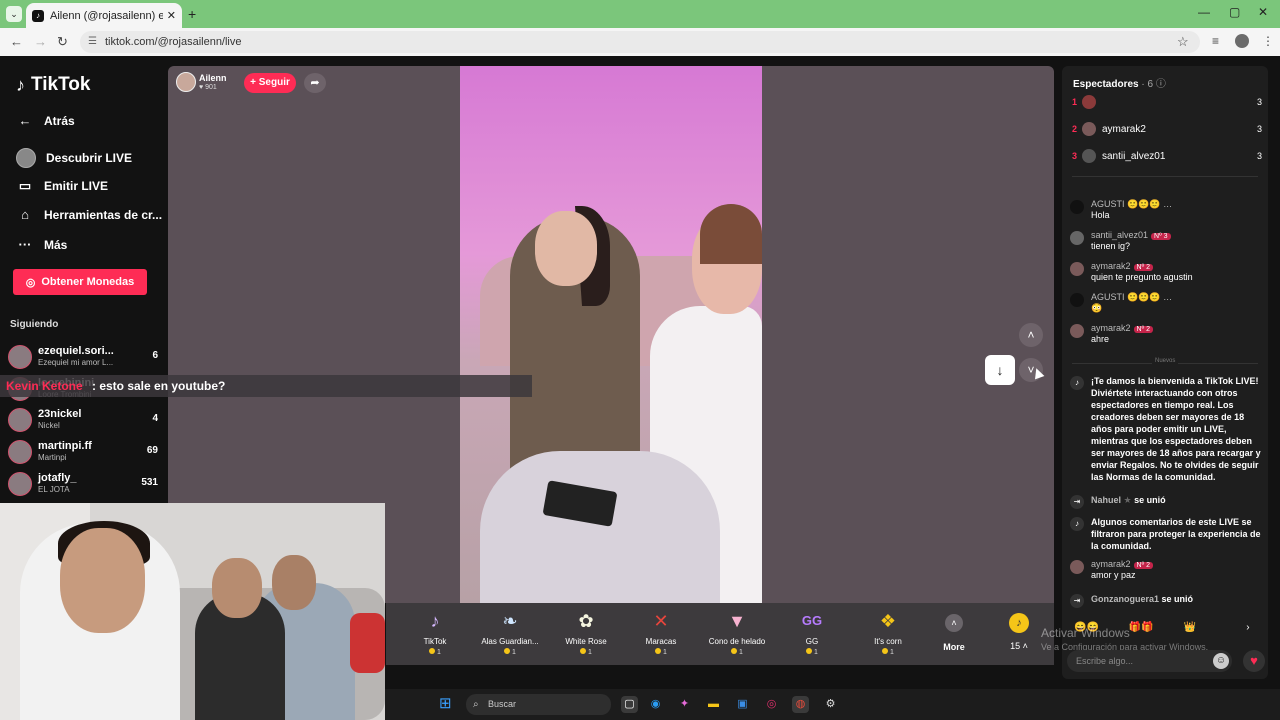 This screenshot has height=720, width=1280. Describe the element at coordinates (1234, 12) in the screenshot. I see `maximize-icon: ▢` at that location.